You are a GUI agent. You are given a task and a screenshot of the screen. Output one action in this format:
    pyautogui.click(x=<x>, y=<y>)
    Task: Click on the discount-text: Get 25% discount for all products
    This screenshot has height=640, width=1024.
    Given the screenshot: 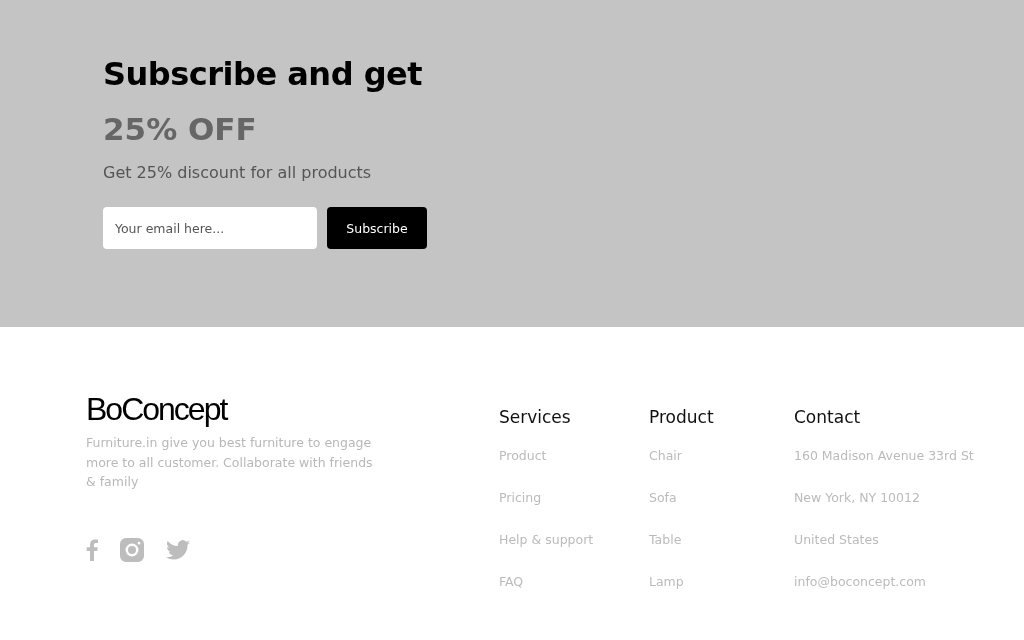 What is the action you would take?
    pyautogui.click(x=238, y=172)
    